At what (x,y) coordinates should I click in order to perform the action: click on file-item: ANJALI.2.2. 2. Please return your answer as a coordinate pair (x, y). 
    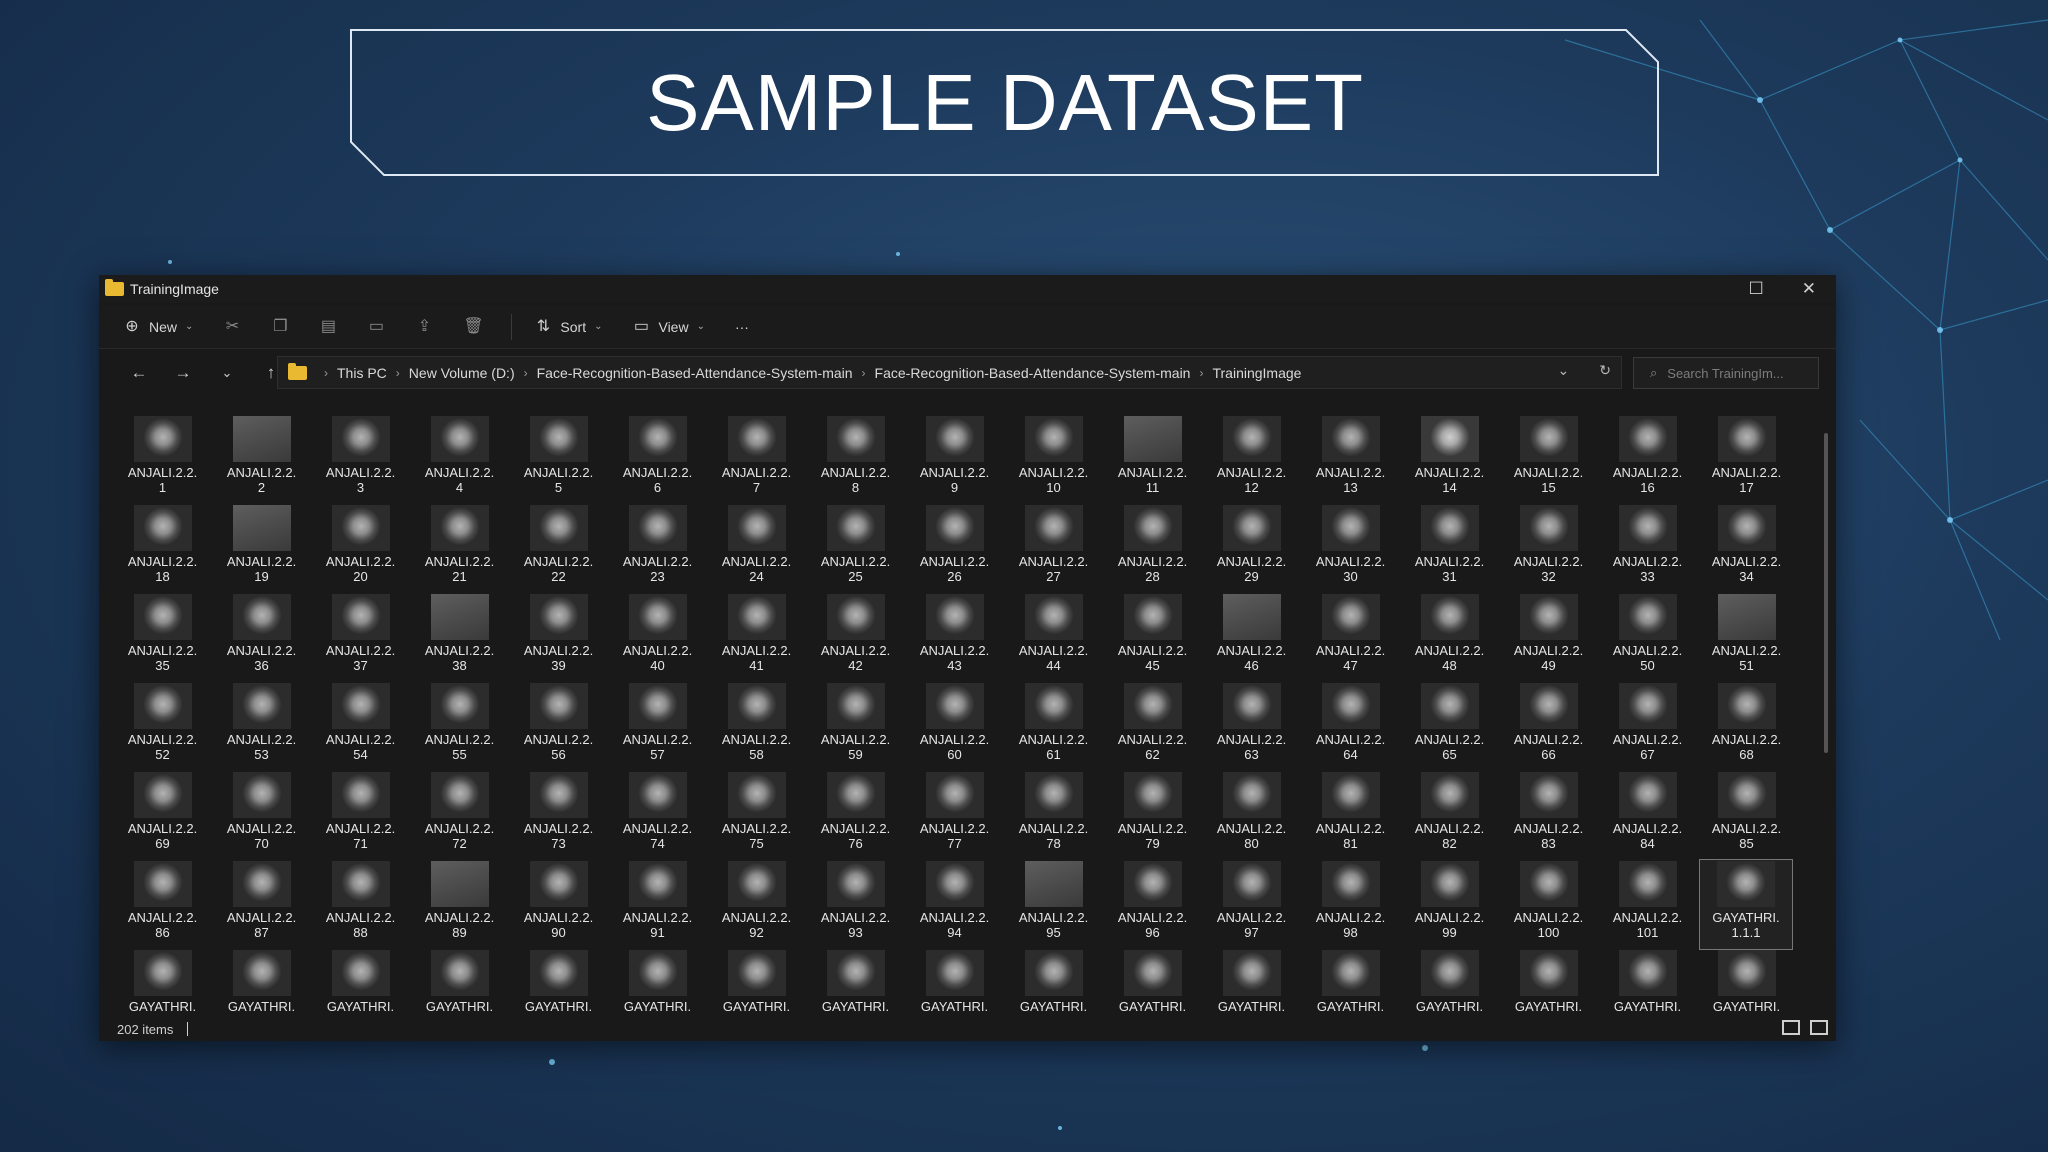
    Looking at the image, I should click on (261, 459).